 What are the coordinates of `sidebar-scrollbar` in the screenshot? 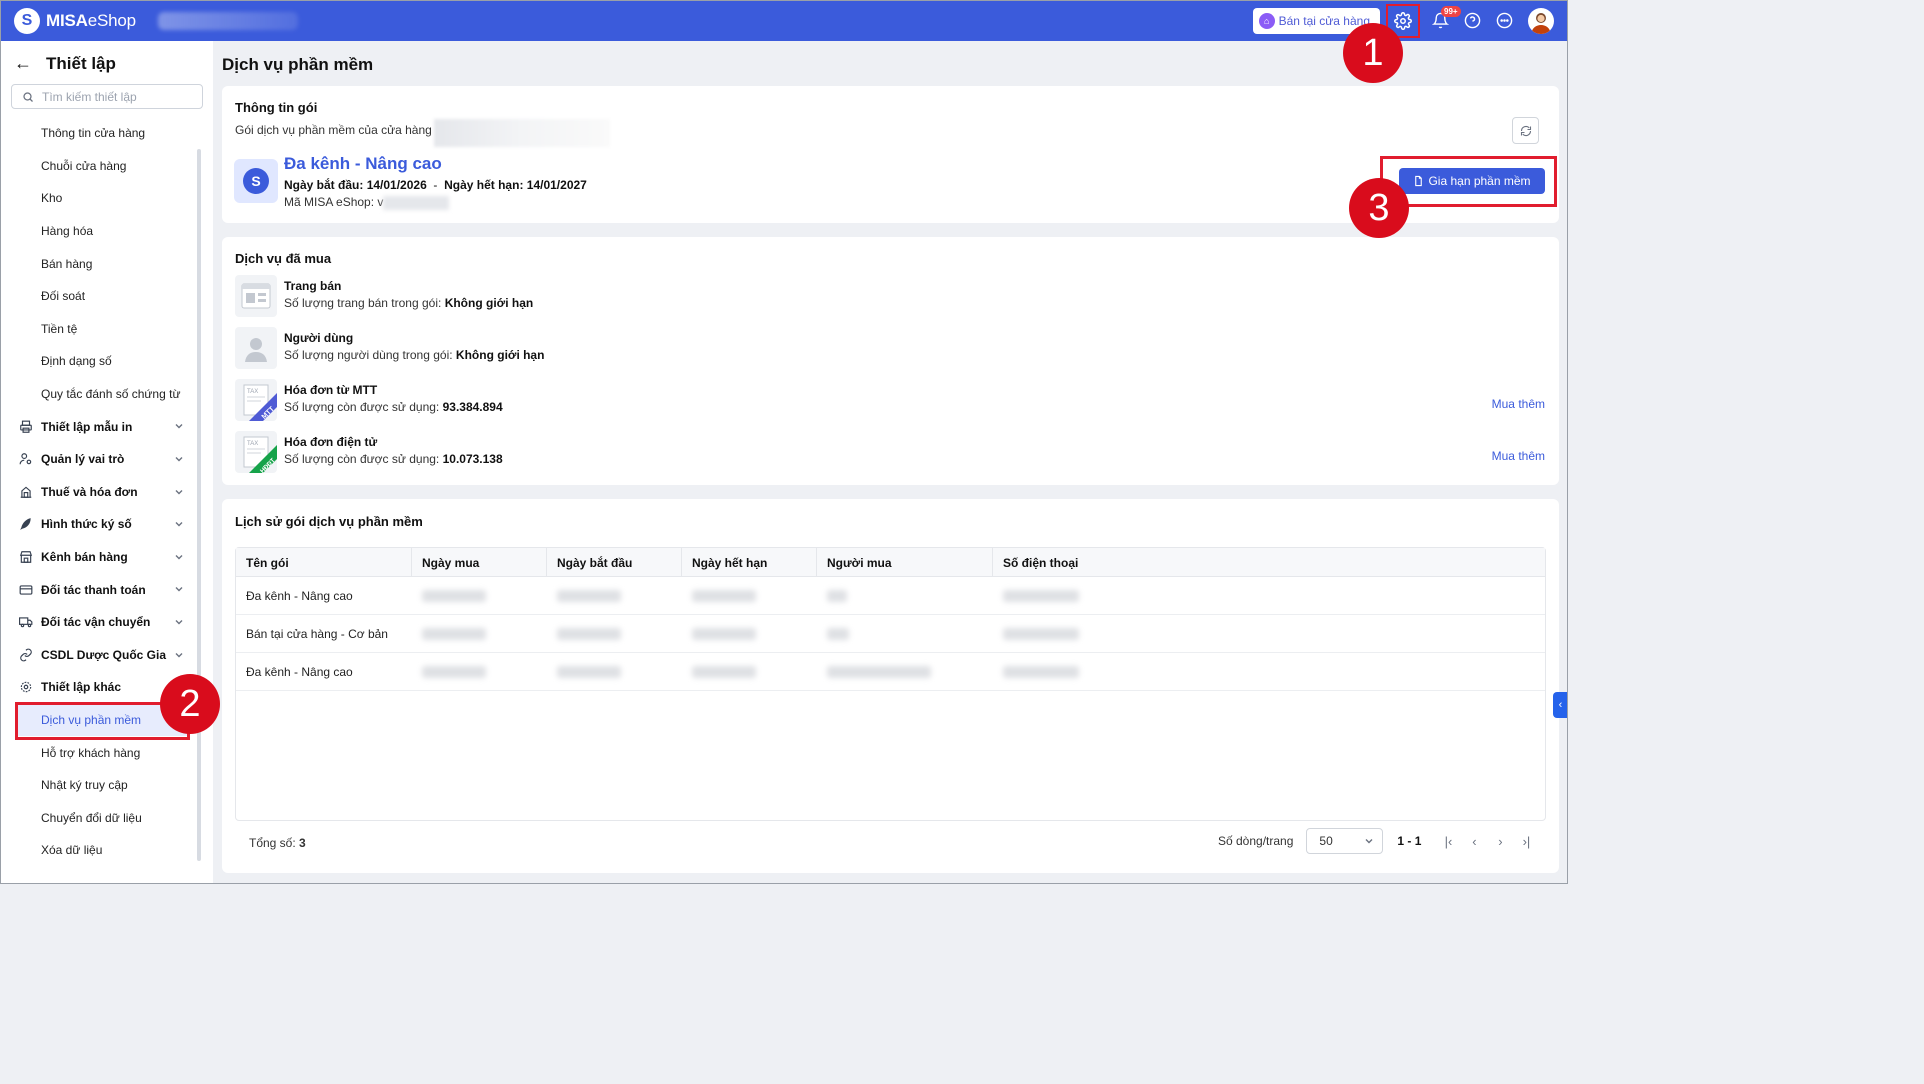 It's located at (199, 505).